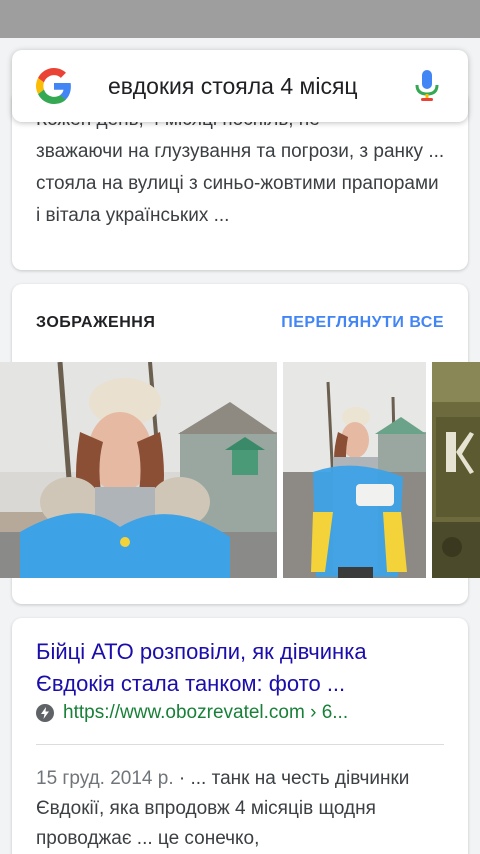 Image resolution: width=480 pixels, height=854 pixels. I want to click on result-date: 15 груд. 2014 р., so click(105, 778).